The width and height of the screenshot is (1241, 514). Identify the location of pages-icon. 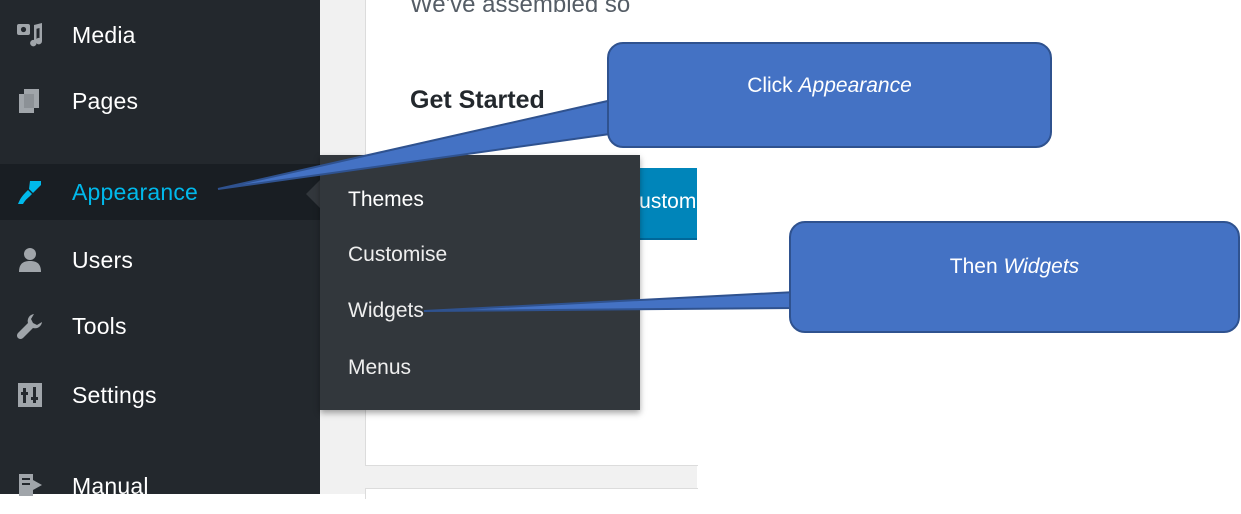
(29, 101).